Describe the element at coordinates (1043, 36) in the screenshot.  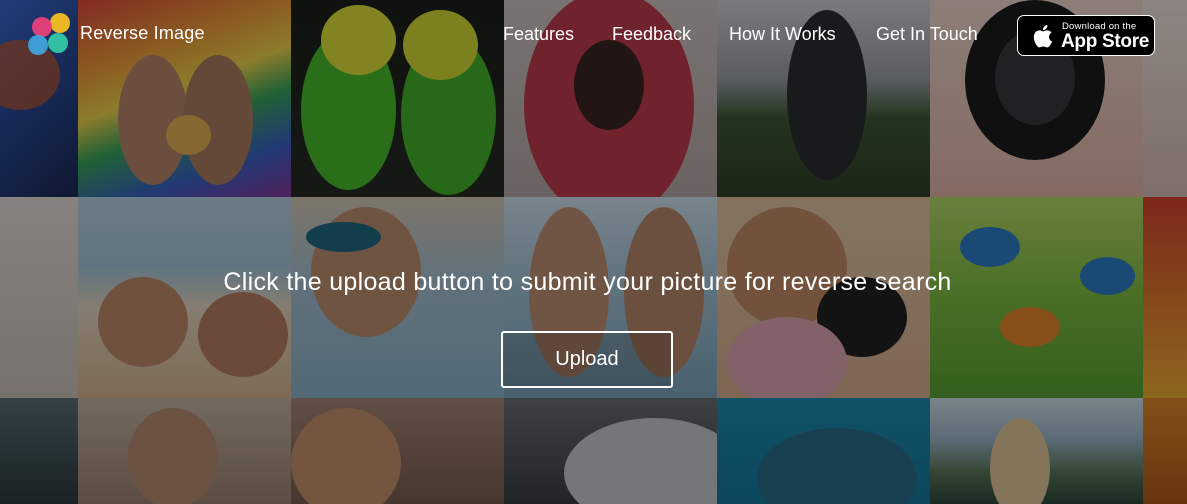
I see `apple-icon` at that location.